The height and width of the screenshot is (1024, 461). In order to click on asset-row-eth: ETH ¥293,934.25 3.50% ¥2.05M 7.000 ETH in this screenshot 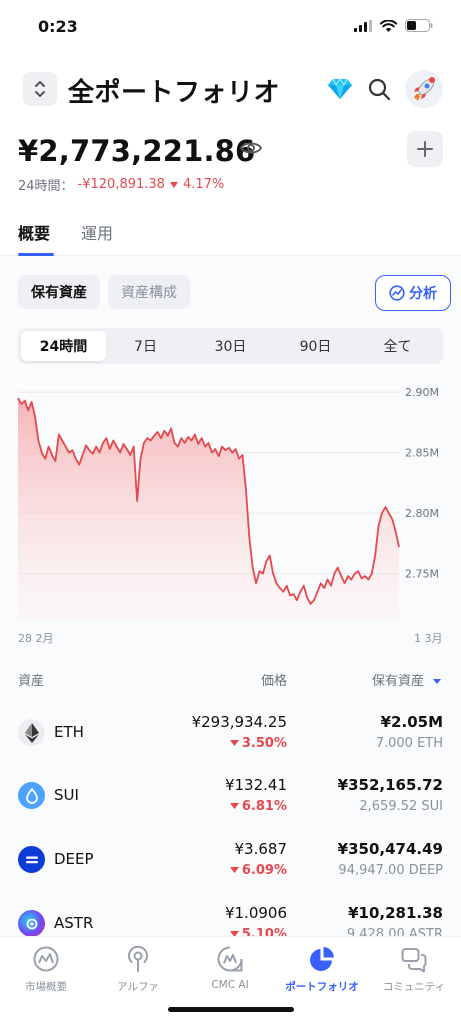, I will do `click(230, 744)`.